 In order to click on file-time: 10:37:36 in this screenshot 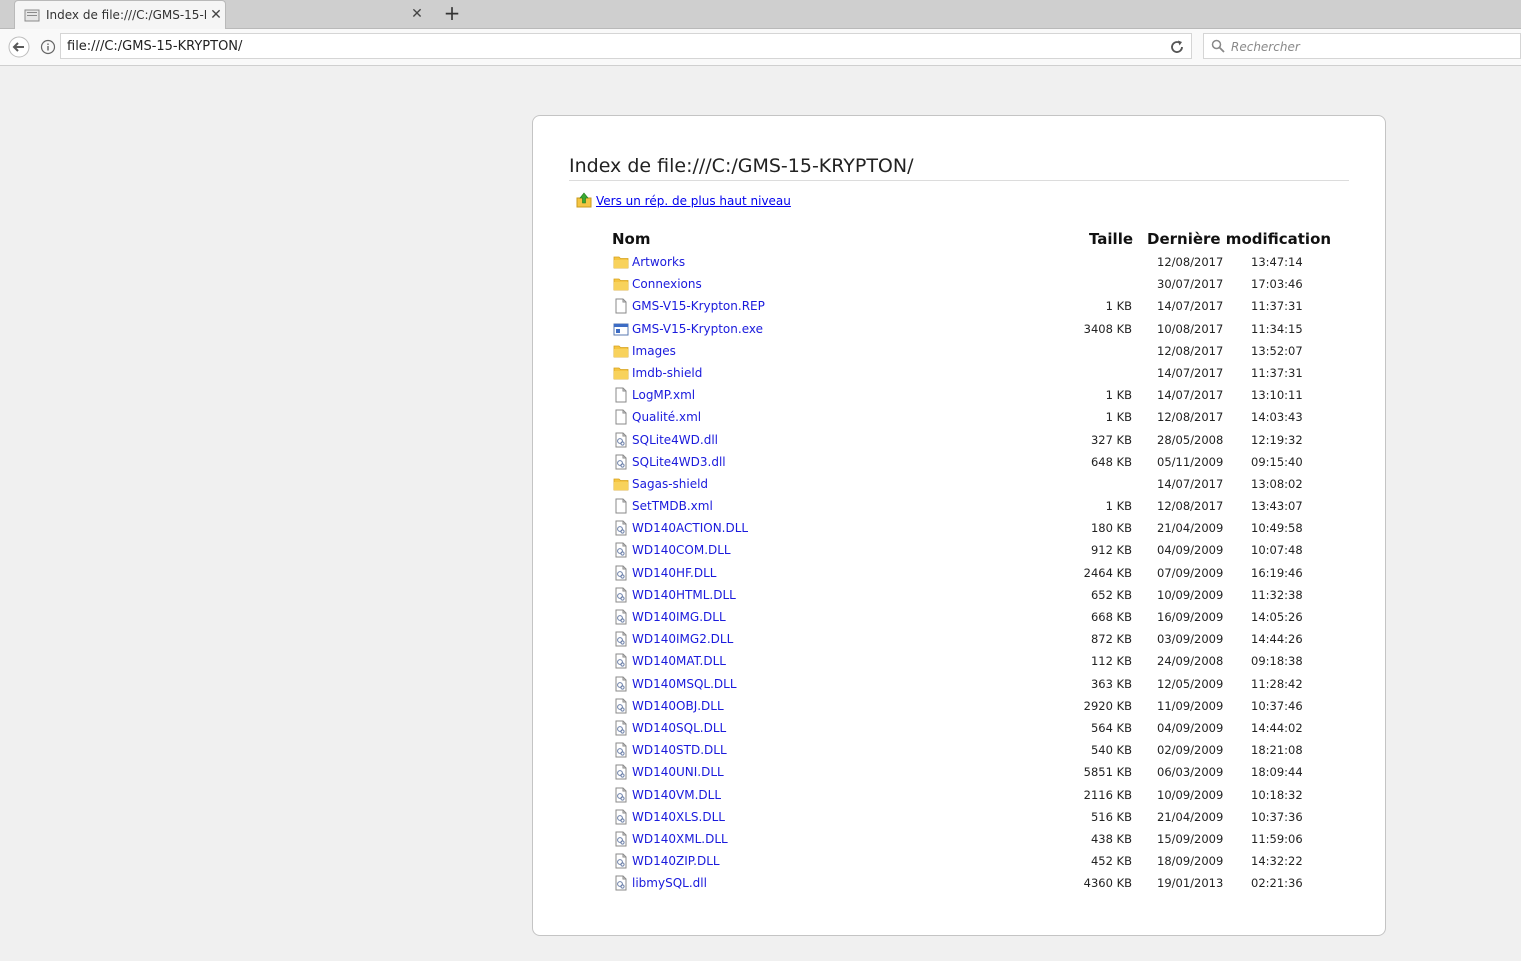, I will do `click(1277, 816)`.